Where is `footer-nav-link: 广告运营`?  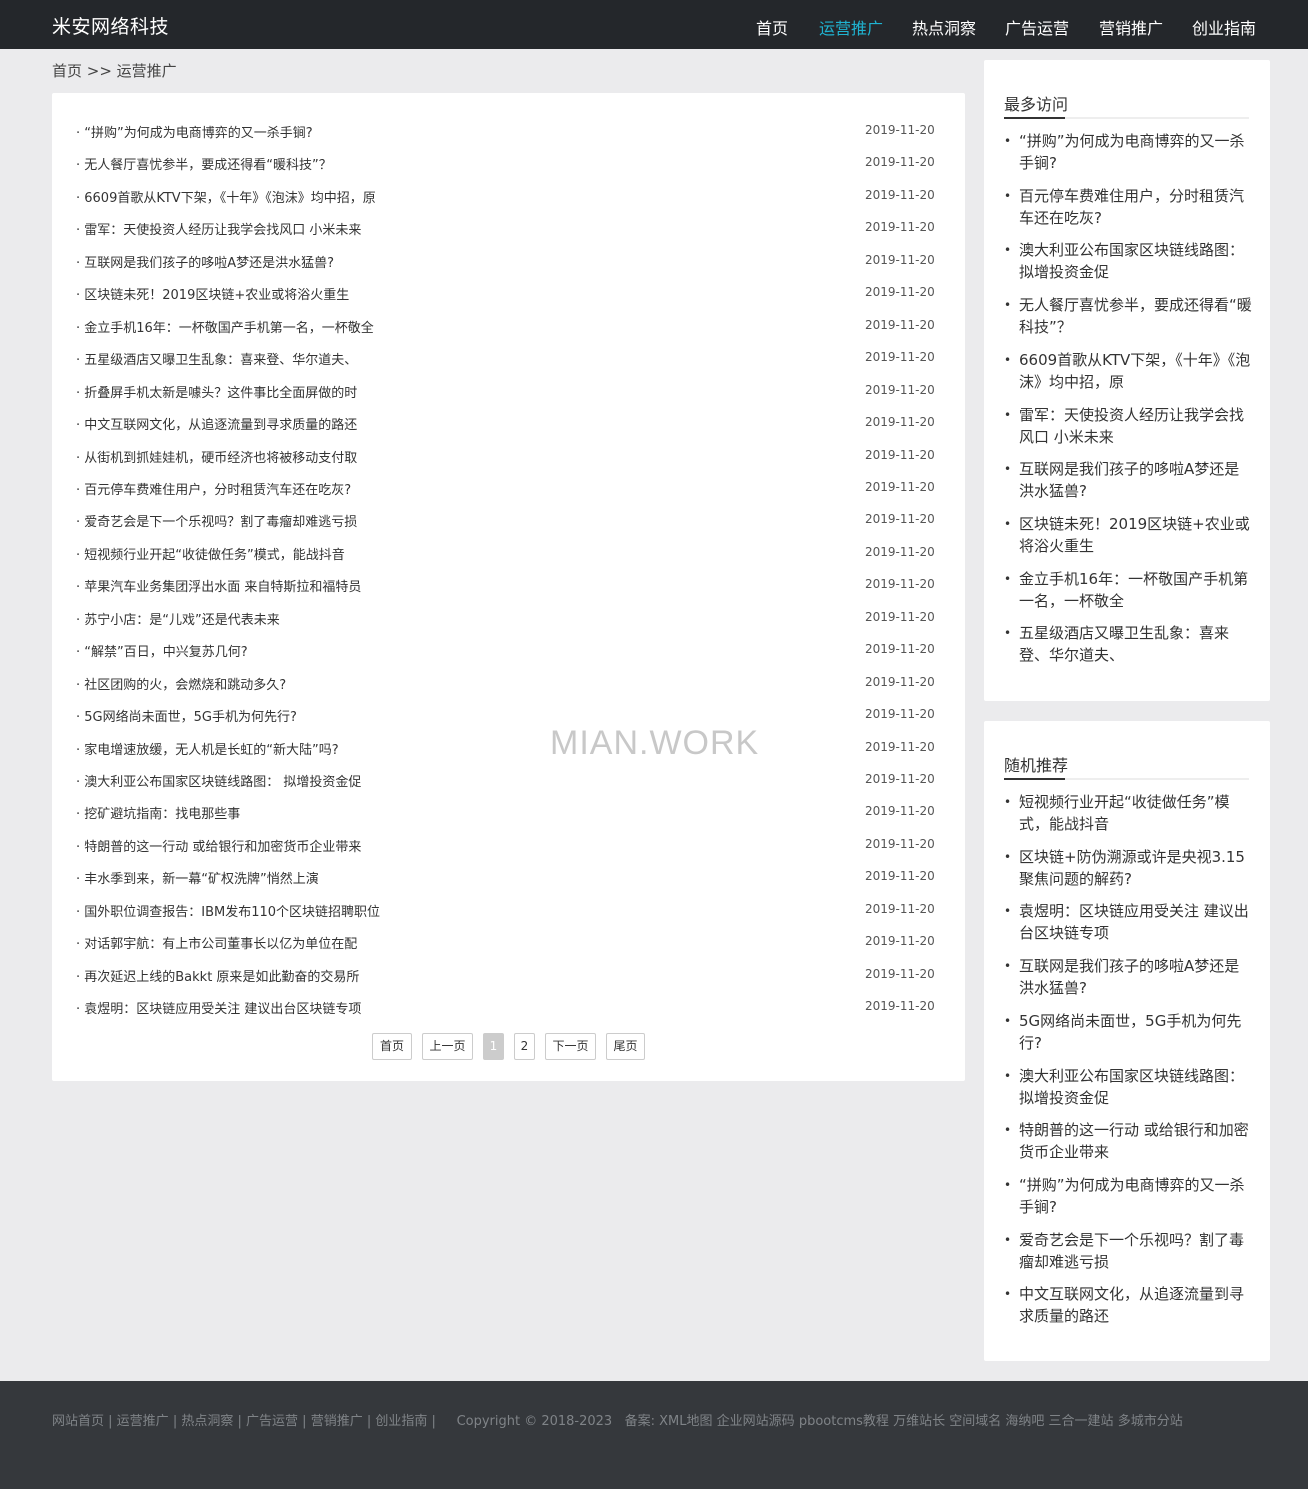
footer-nav-link: 广告运营 is located at coordinates (272, 1421).